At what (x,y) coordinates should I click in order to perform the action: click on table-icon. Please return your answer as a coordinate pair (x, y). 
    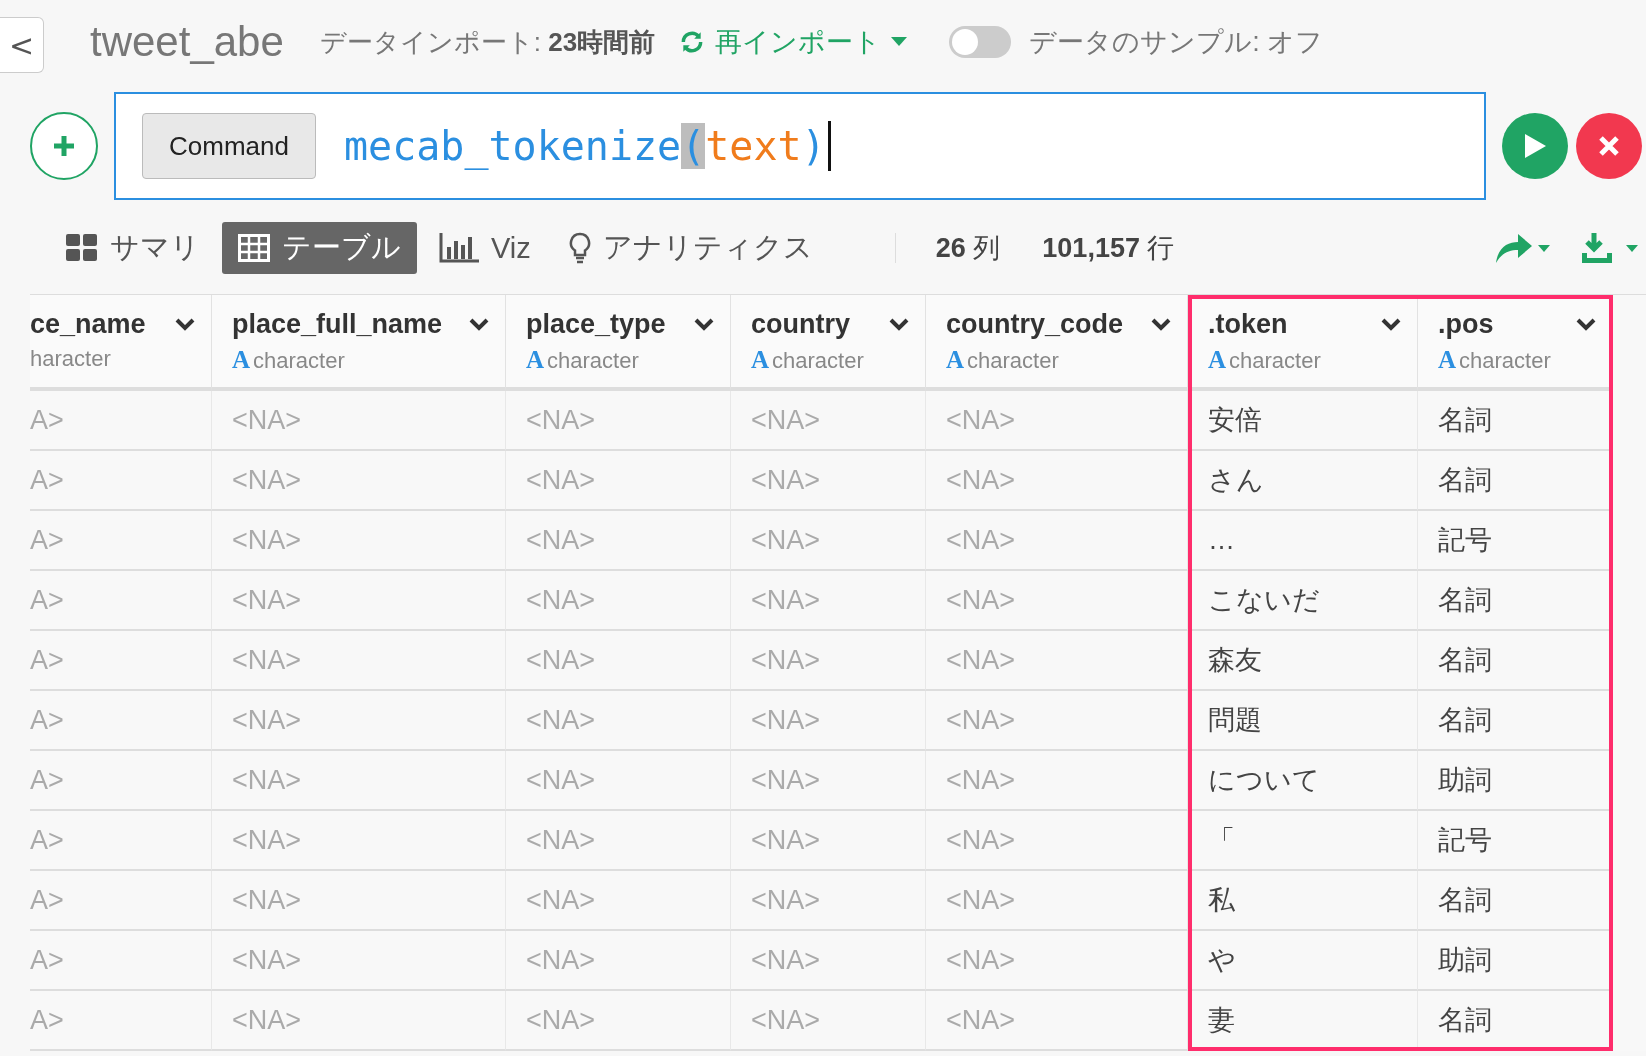
    Looking at the image, I should click on (254, 248).